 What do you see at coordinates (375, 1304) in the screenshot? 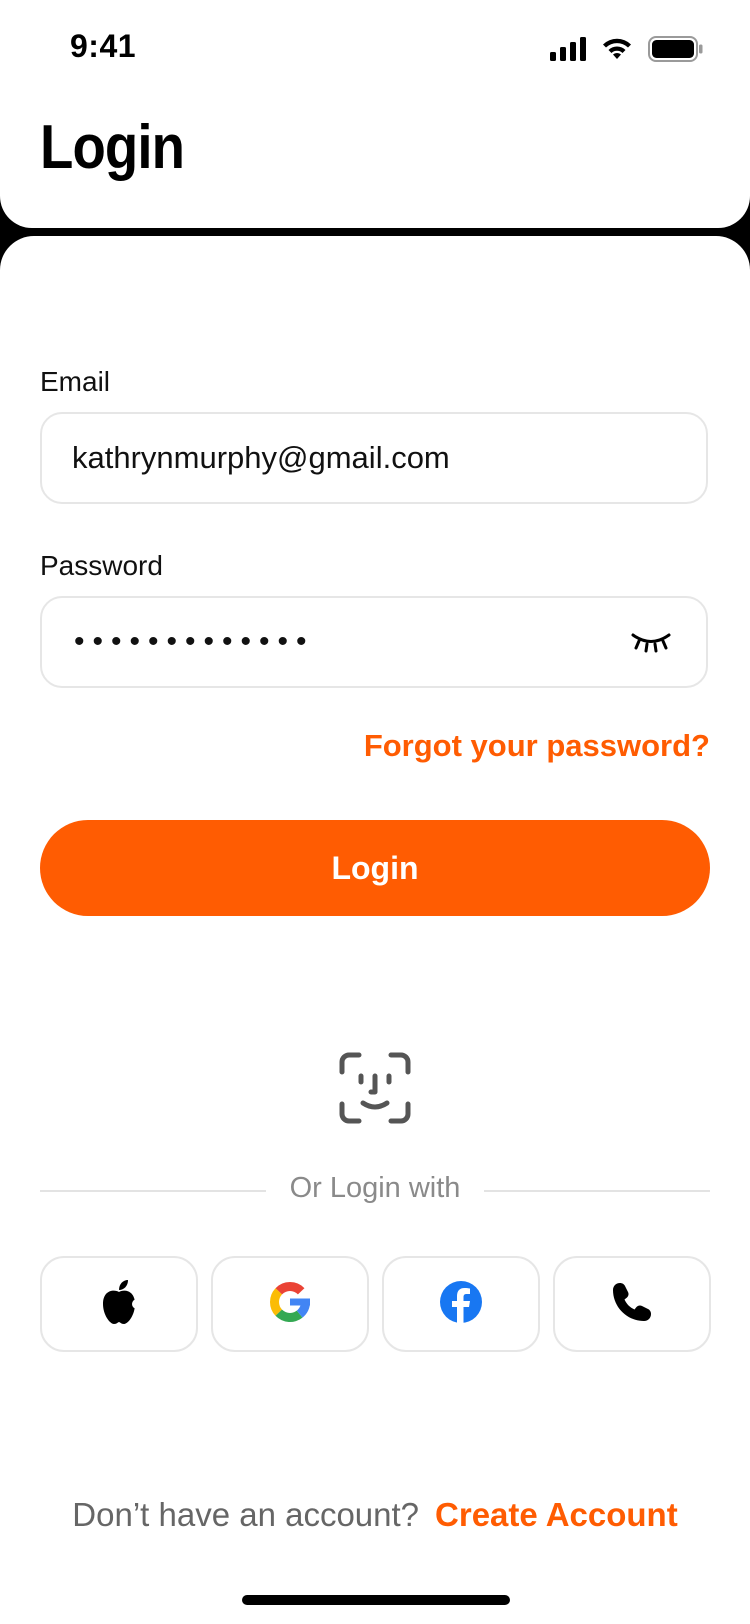
I see `social-login-row` at bounding box center [375, 1304].